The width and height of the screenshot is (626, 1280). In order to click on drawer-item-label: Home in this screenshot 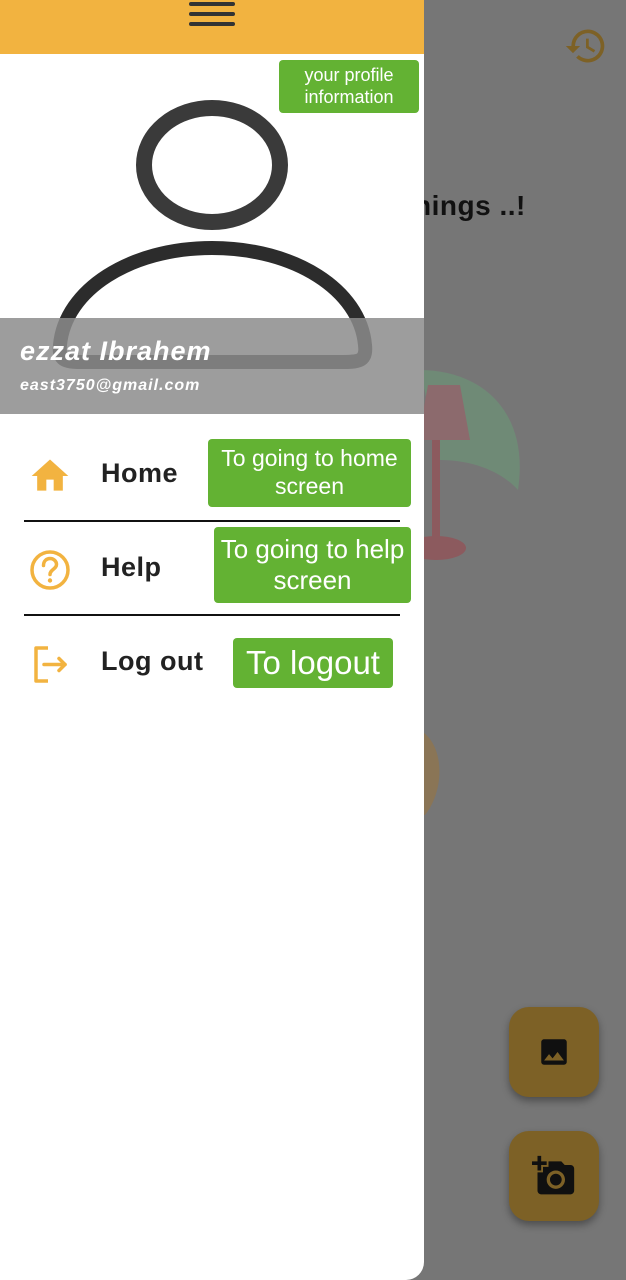, I will do `click(140, 473)`.